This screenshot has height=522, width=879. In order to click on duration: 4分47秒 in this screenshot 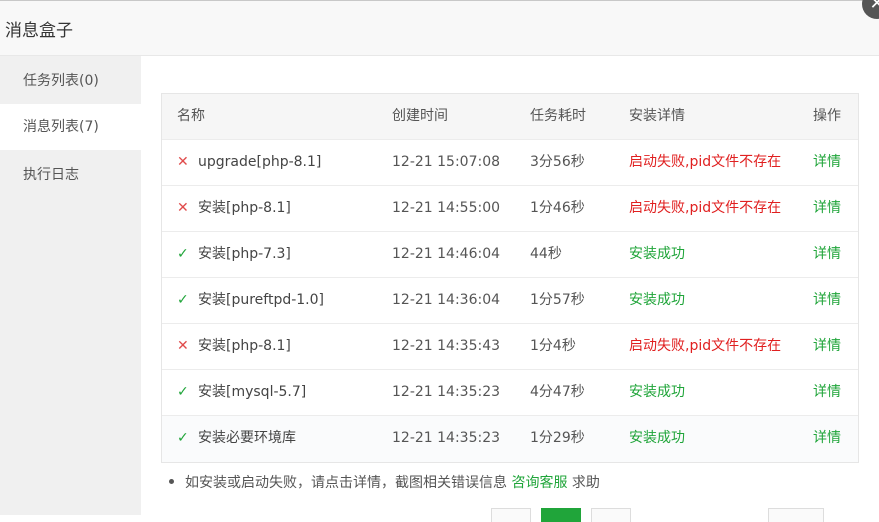, I will do `click(557, 392)`.